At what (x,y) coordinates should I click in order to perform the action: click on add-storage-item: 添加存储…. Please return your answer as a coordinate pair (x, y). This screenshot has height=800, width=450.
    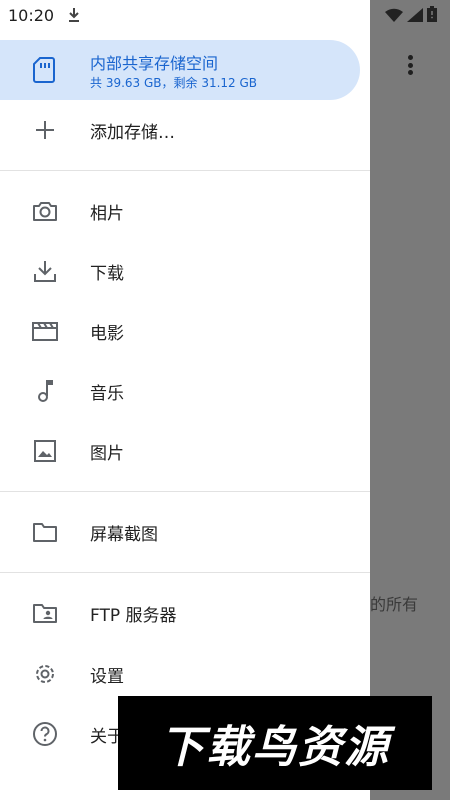
    Looking at the image, I should click on (185, 130).